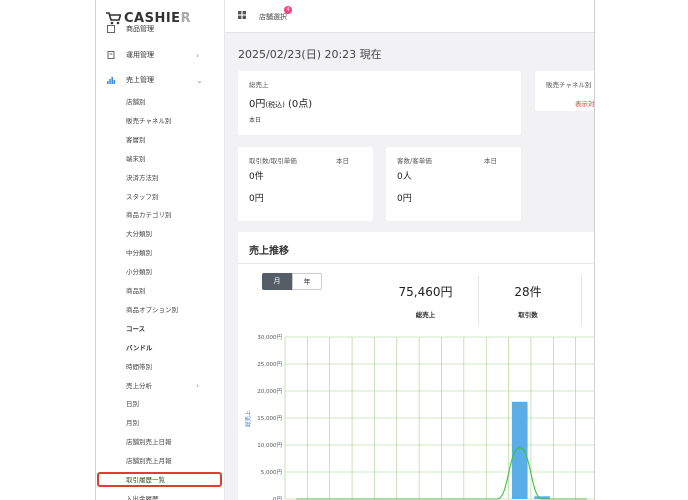  I want to click on highlight-box, so click(159, 479).